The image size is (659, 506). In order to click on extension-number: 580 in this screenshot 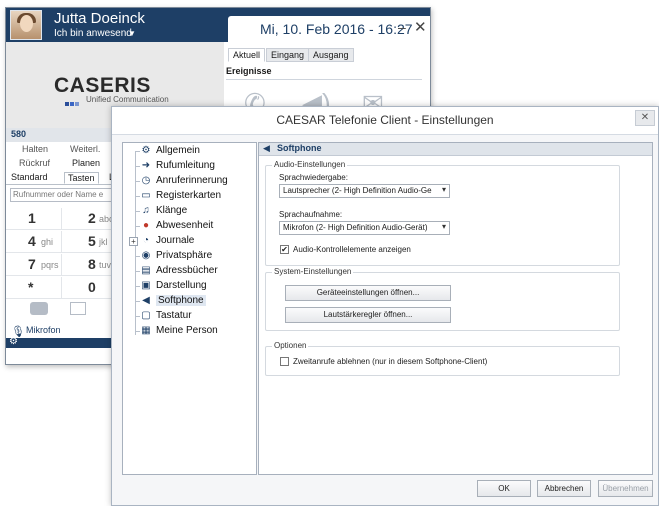, I will do `click(19, 134)`.